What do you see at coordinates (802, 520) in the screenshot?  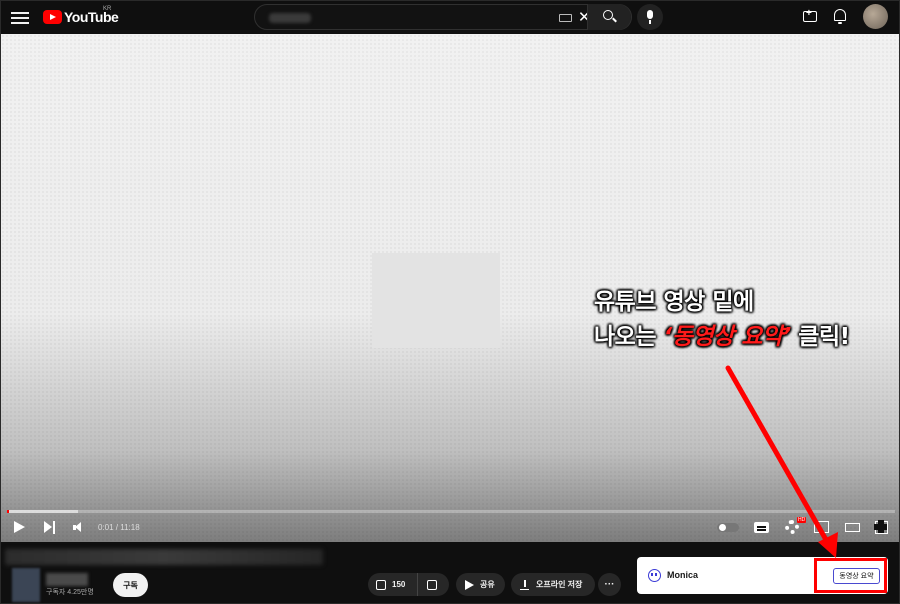 I see `hd-badge: HD` at bounding box center [802, 520].